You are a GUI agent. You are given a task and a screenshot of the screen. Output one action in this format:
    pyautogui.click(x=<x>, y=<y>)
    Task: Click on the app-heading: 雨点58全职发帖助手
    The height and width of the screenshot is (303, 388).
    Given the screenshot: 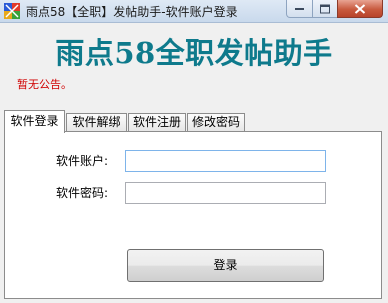 What is the action you would take?
    pyautogui.click(x=194, y=53)
    